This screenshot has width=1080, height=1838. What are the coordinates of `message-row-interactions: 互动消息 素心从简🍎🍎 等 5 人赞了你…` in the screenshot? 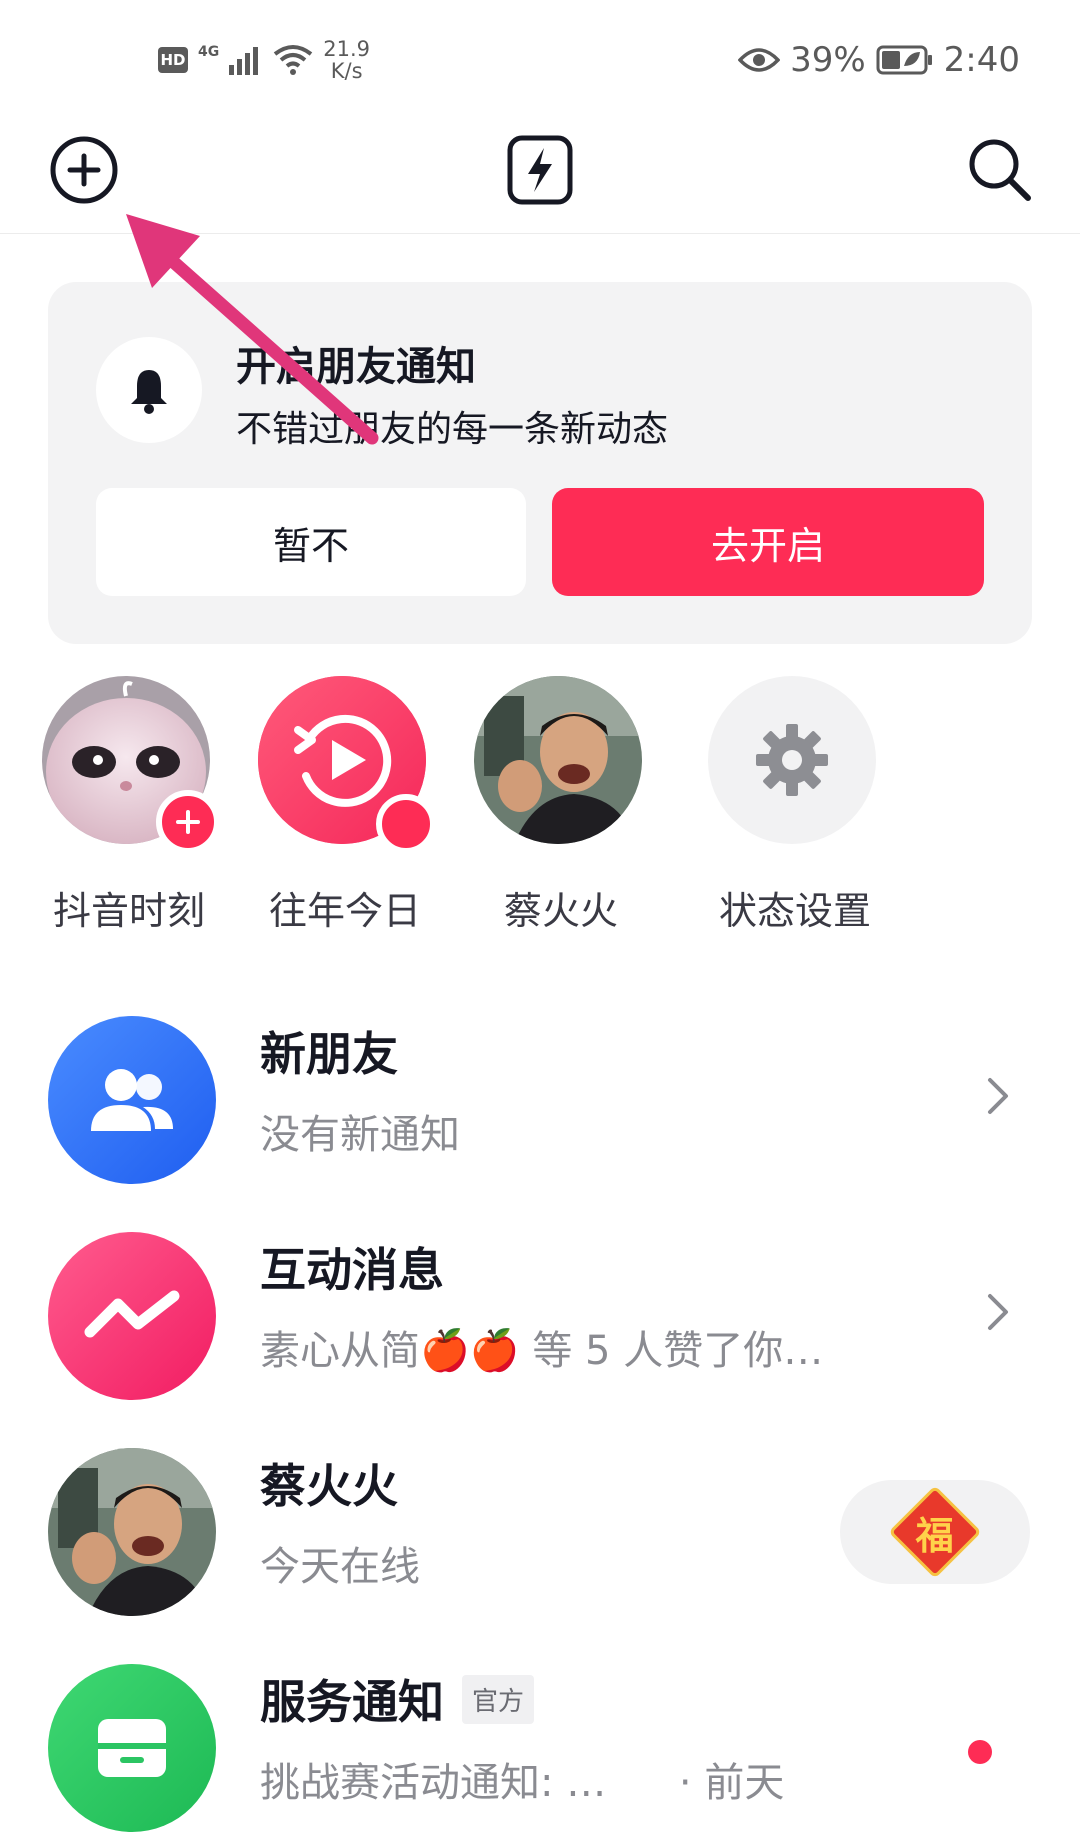 It's located at (540, 1316).